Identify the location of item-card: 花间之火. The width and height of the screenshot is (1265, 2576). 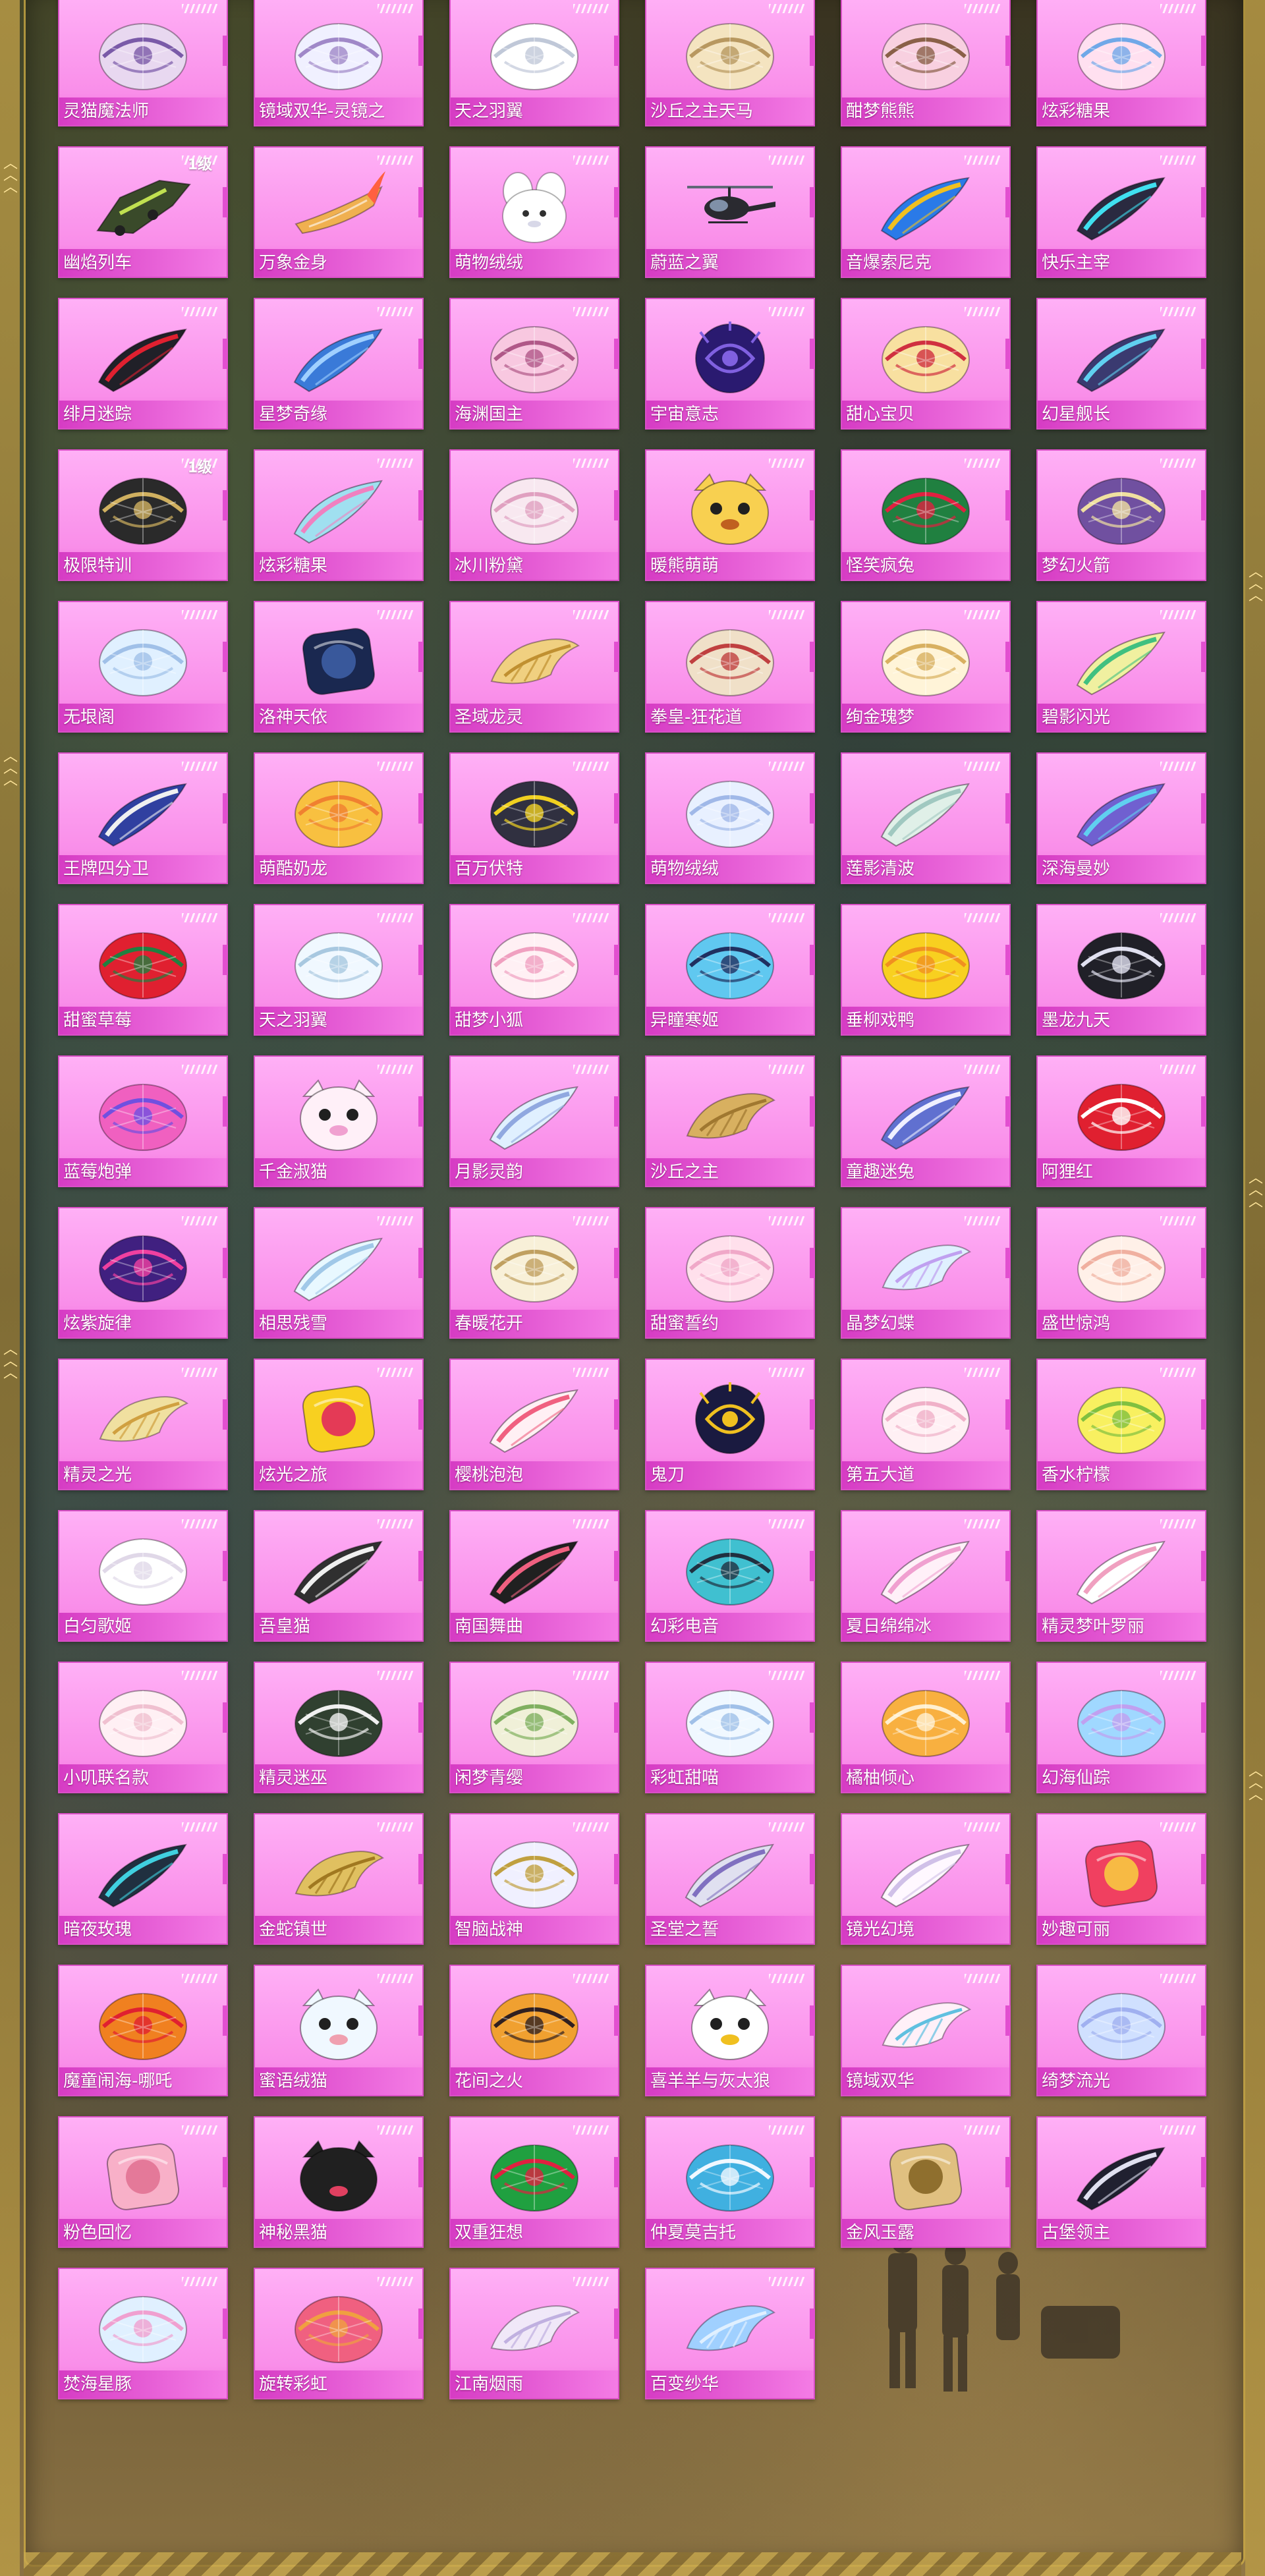
(534, 2030).